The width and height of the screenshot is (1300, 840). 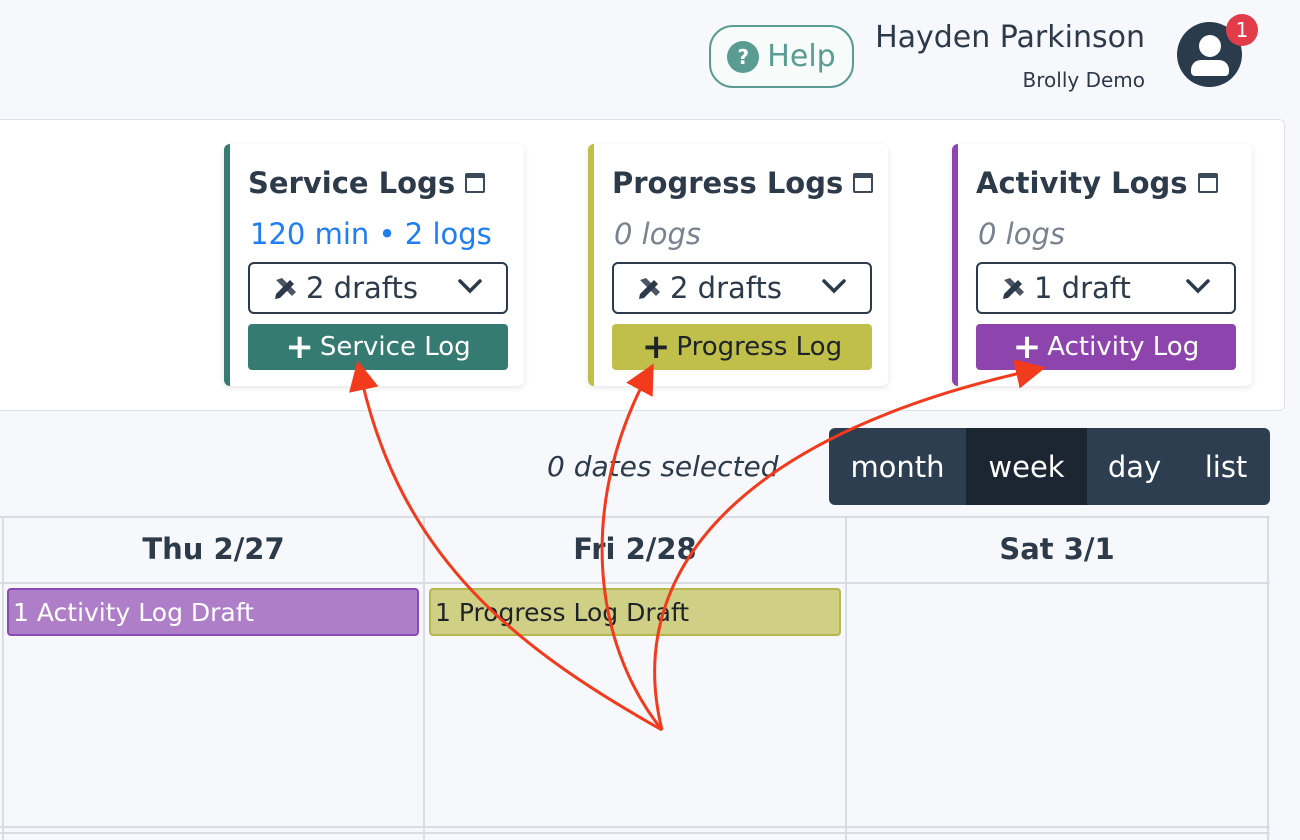 What do you see at coordinates (352, 183) in the screenshot?
I see `card-title: Service Logs` at bounding box center [352, 183].